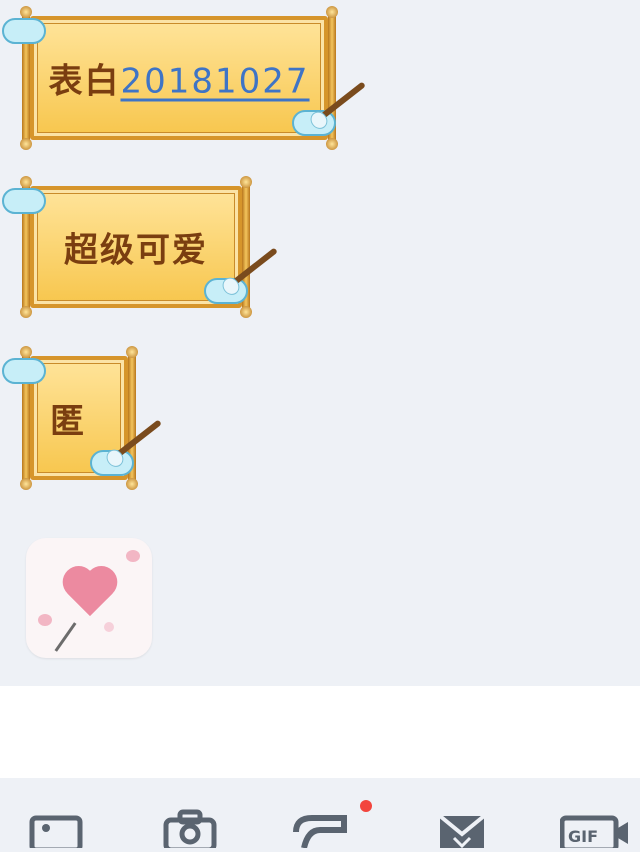 This screenshot has height=852, width=640. I want to click on gif-button: GIF, so click(594, 828).